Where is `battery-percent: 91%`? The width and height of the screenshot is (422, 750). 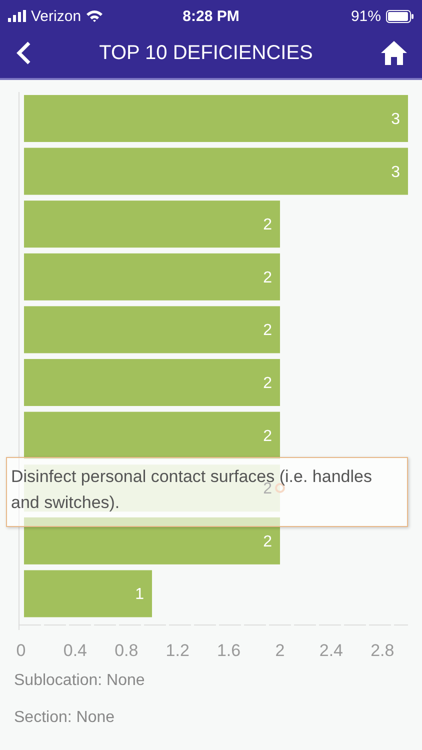 battery-percent: 91% is located at coordinates (365, 16).